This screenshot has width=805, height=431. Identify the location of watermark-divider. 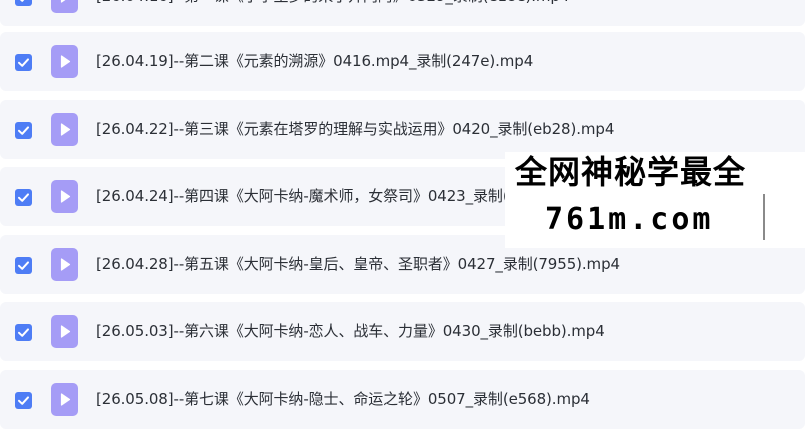
(764, 217).